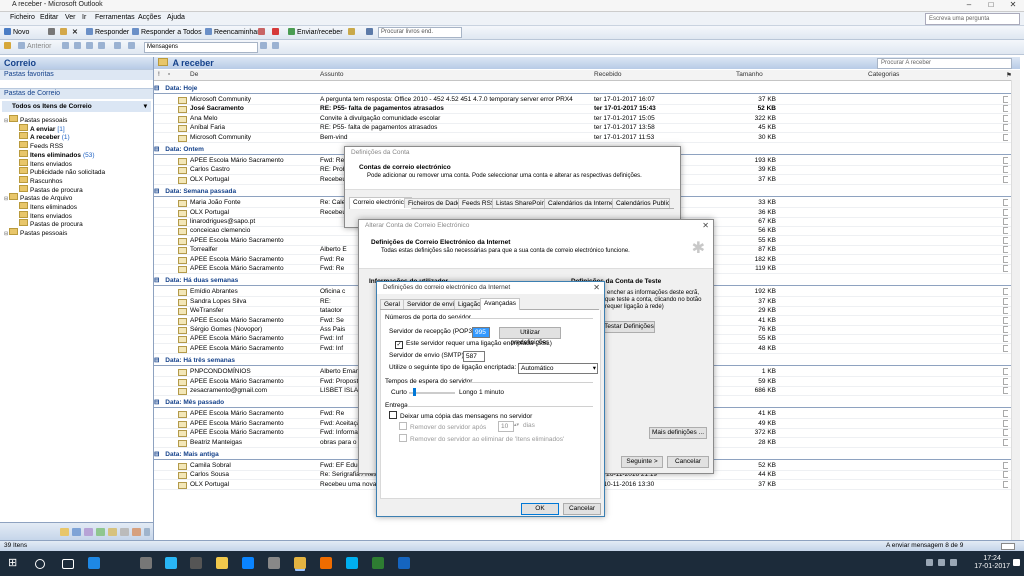  What do you see at coordinates (66, 46) in the screenshot?
I see `forward-nav-icon` at bounding box center [66, 46].